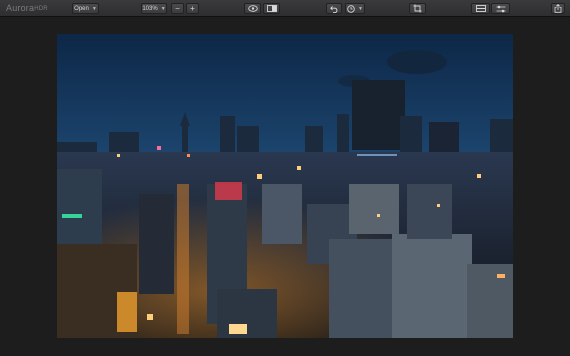 The height and width of the screenshot is (356, 570). I want to click on preview-toggle-button, so click(252, 8).